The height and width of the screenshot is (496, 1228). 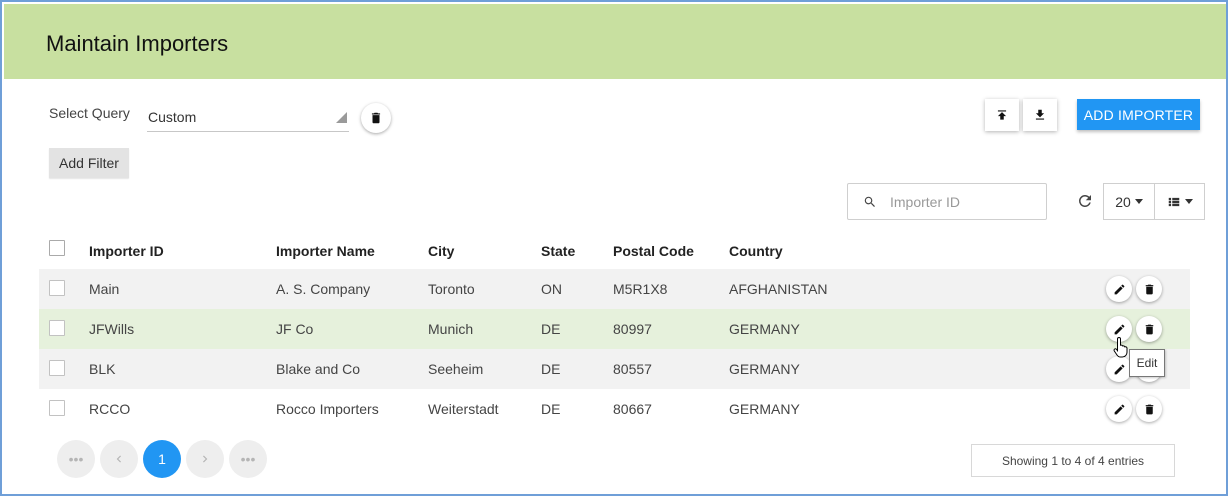 I want to click on importer-id-cell: BLK, so click(x=102, y=369).